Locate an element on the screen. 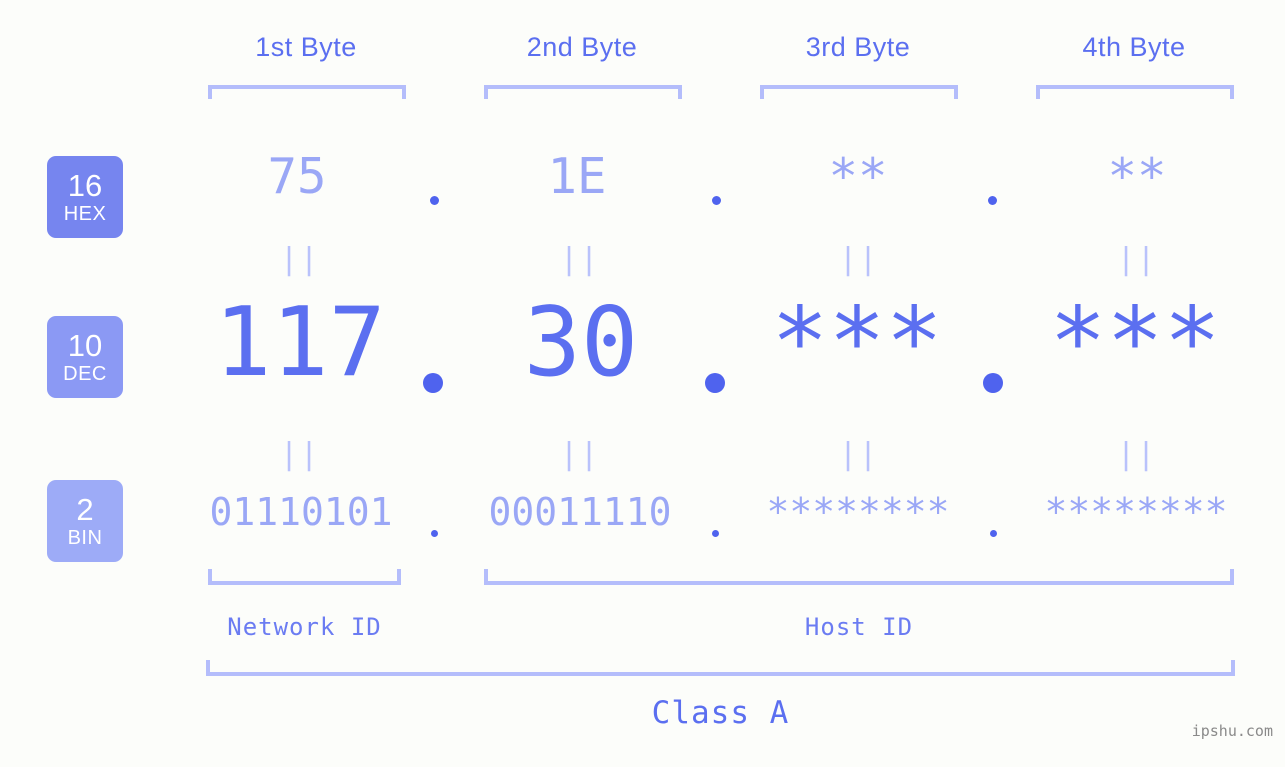 The width and height of the screenshot is (1285, 767). byte-header-3: 3rd Byte is located at coordinates (858, 47).